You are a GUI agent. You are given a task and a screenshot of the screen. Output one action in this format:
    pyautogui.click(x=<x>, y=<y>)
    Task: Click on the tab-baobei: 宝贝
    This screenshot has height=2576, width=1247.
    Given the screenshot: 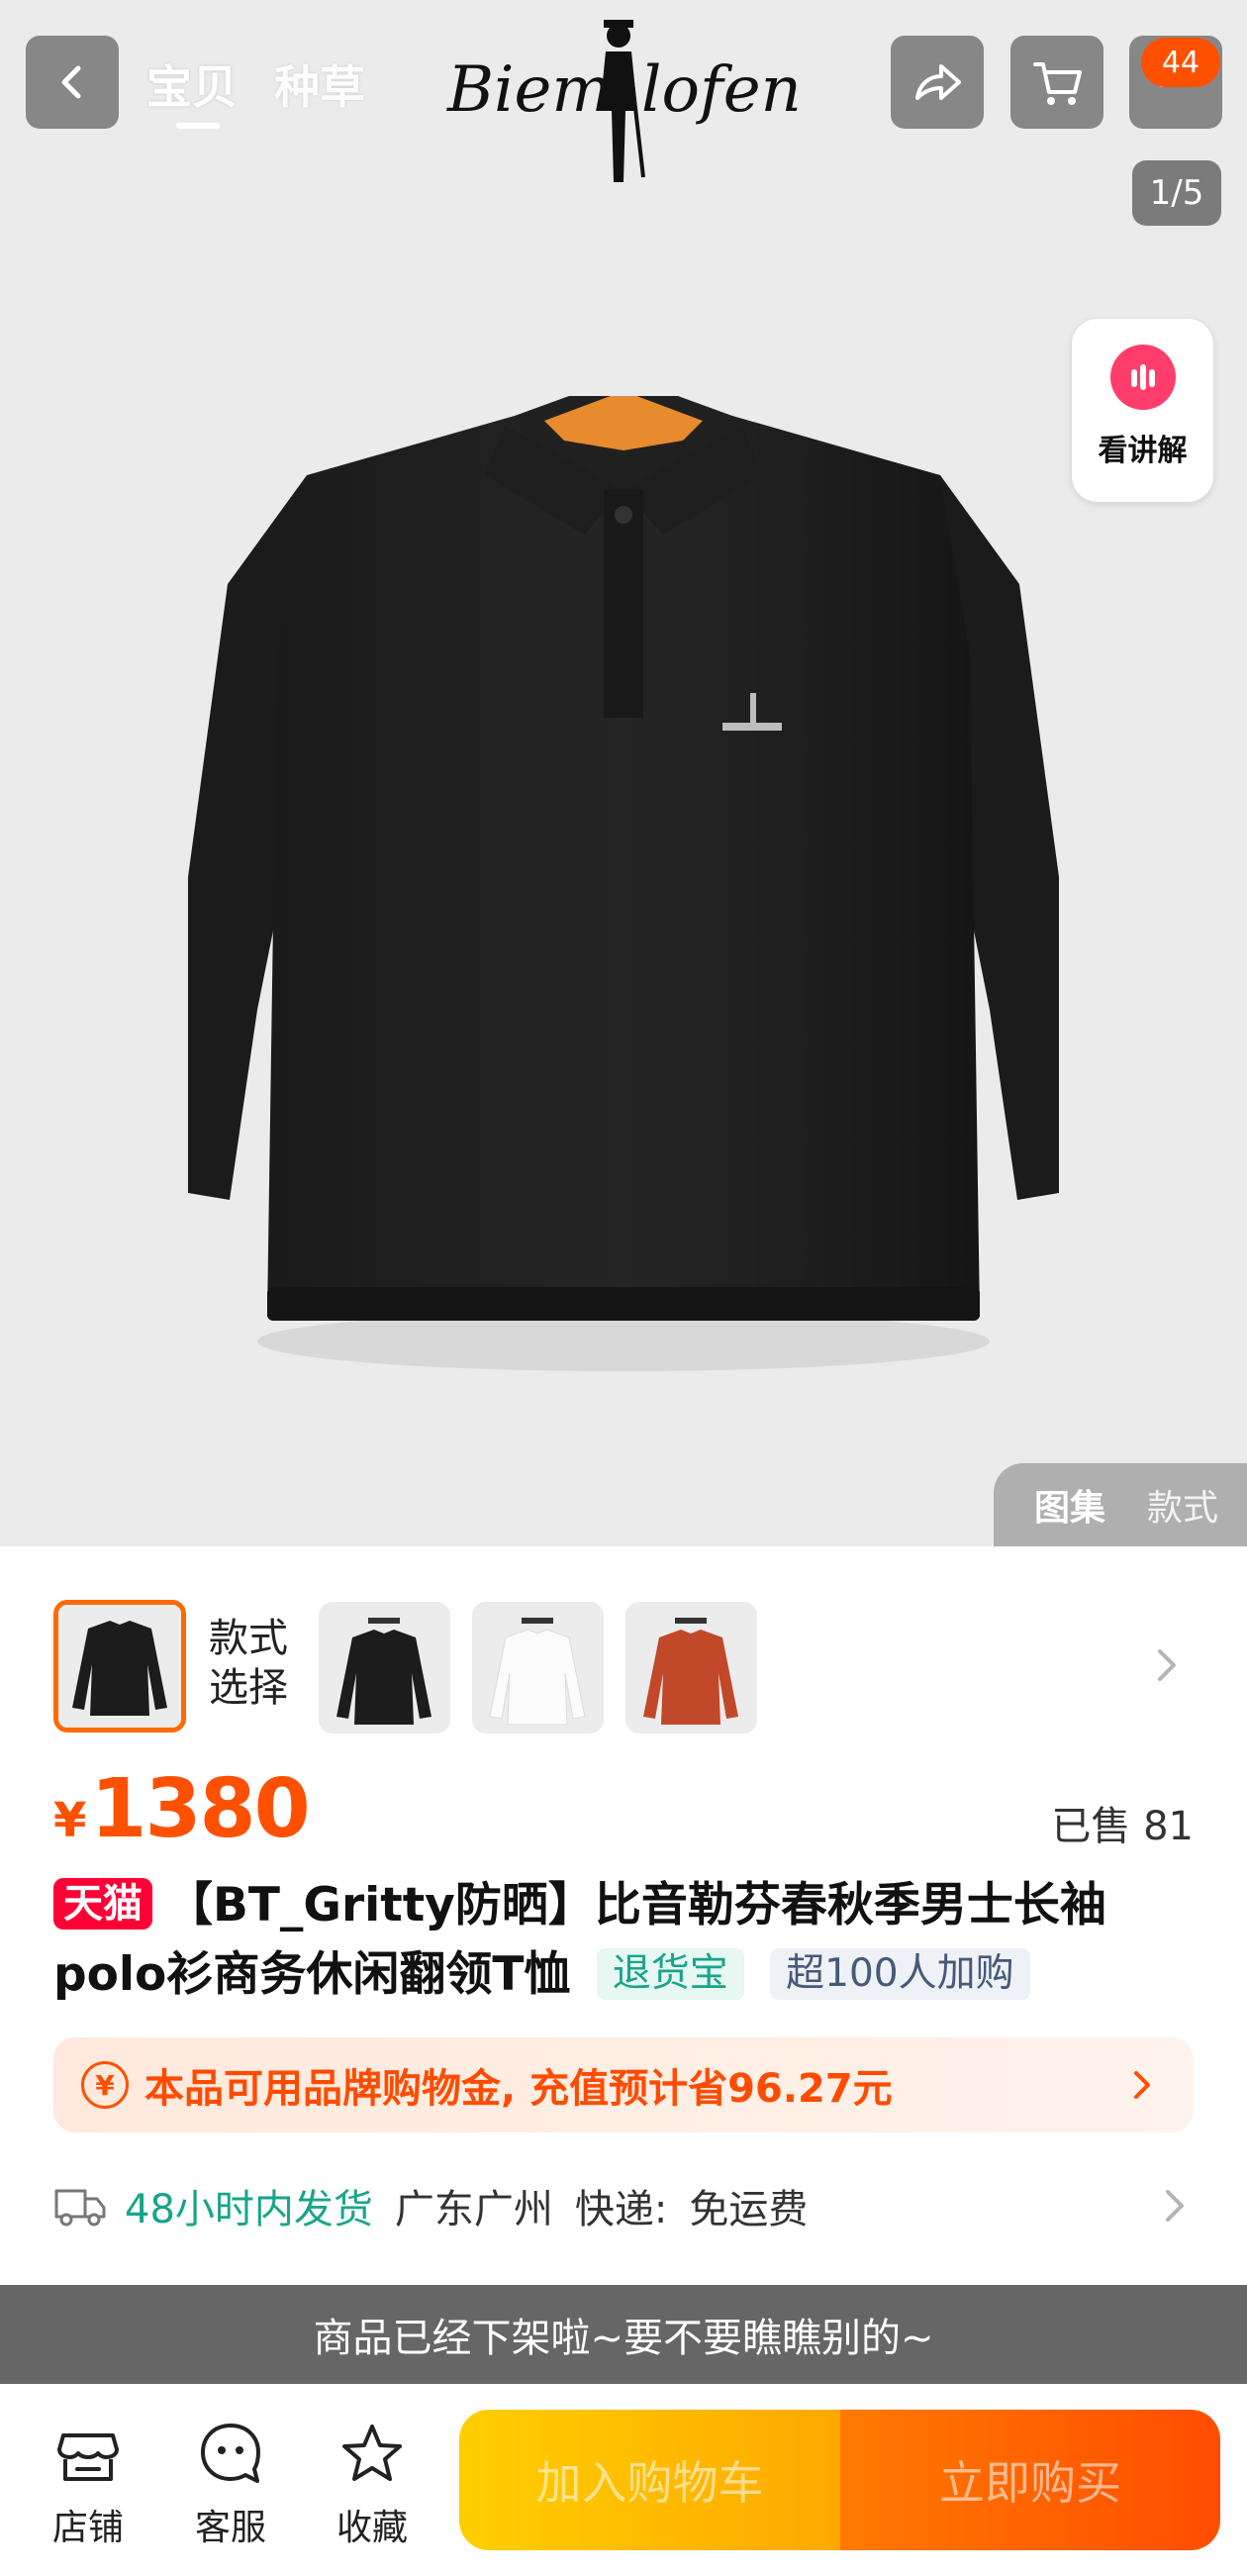 What is the action you would take?
    pyautogui.click(x=192, y=84)
    